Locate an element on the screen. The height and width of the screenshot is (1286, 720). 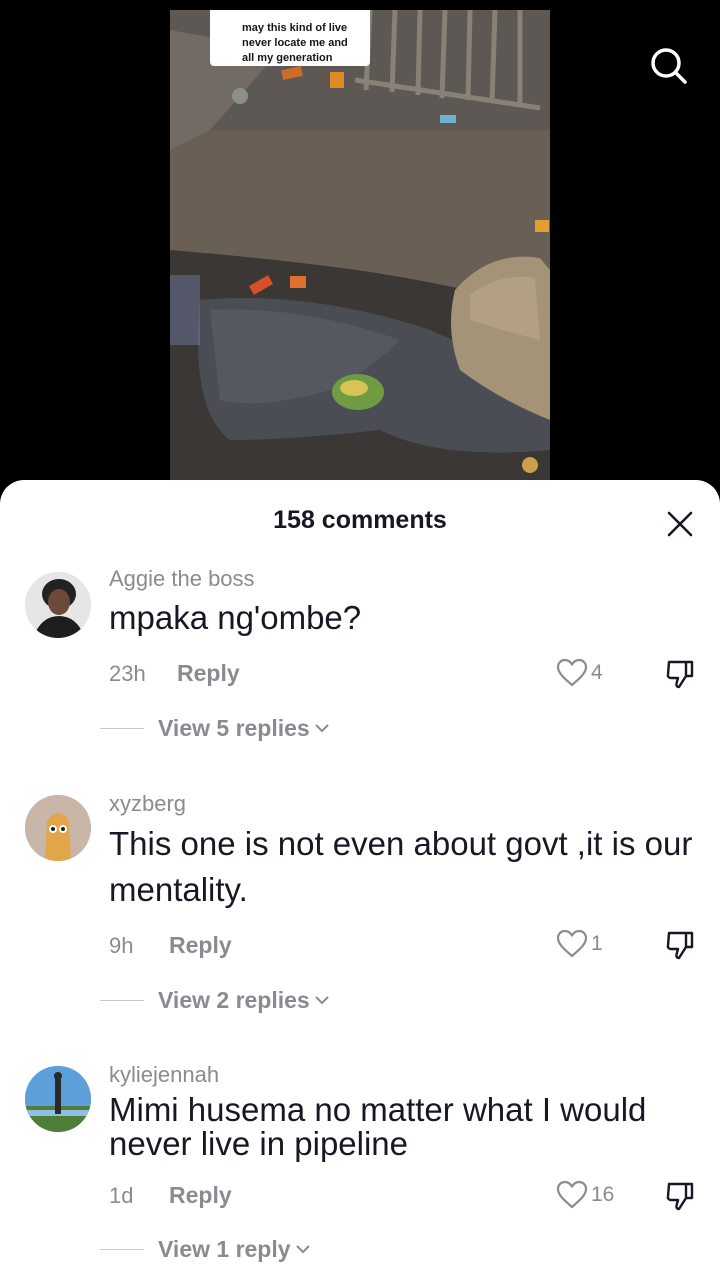
search-icon is located at coordinates (669, 66).